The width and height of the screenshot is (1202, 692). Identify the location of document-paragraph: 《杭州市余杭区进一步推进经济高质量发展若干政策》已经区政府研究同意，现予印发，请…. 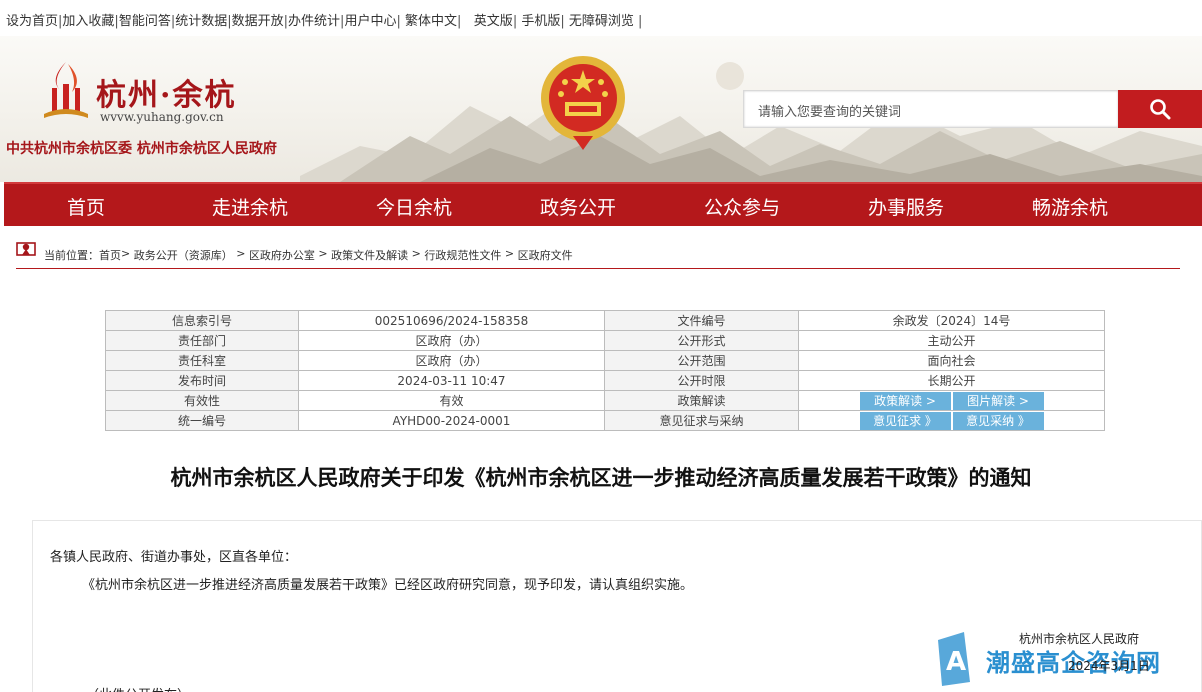
(388, 585).